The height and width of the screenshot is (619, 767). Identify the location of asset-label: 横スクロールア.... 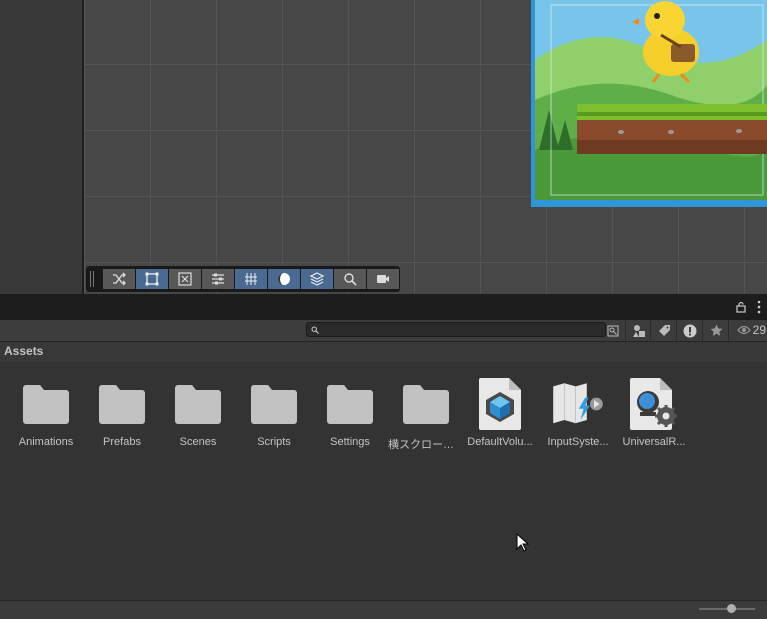
(426, 445).